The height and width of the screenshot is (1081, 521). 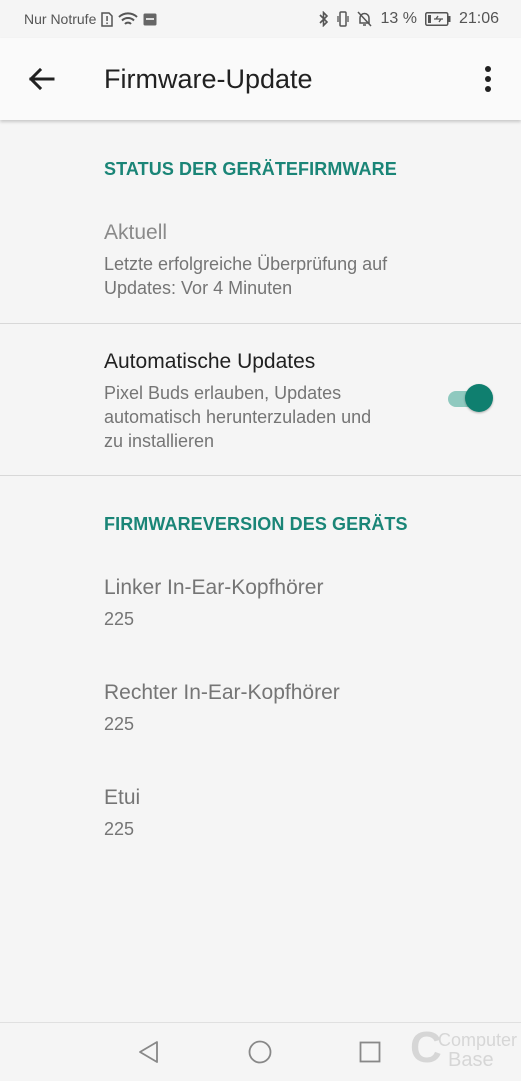 I want to click on page-title: Firmware-Update, so click(x=208, y=79).